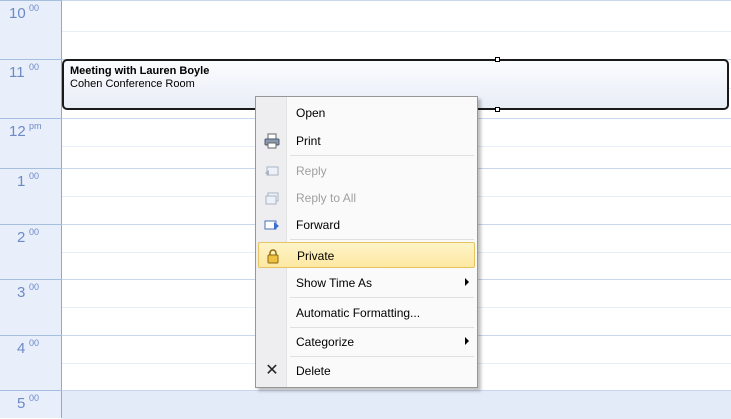 The height and width of the screenshot is (419, 731). Describe the element at coordinates (132, 84) in the screenshot. I see `appointment-location: Cohen Conference Room` at that location.